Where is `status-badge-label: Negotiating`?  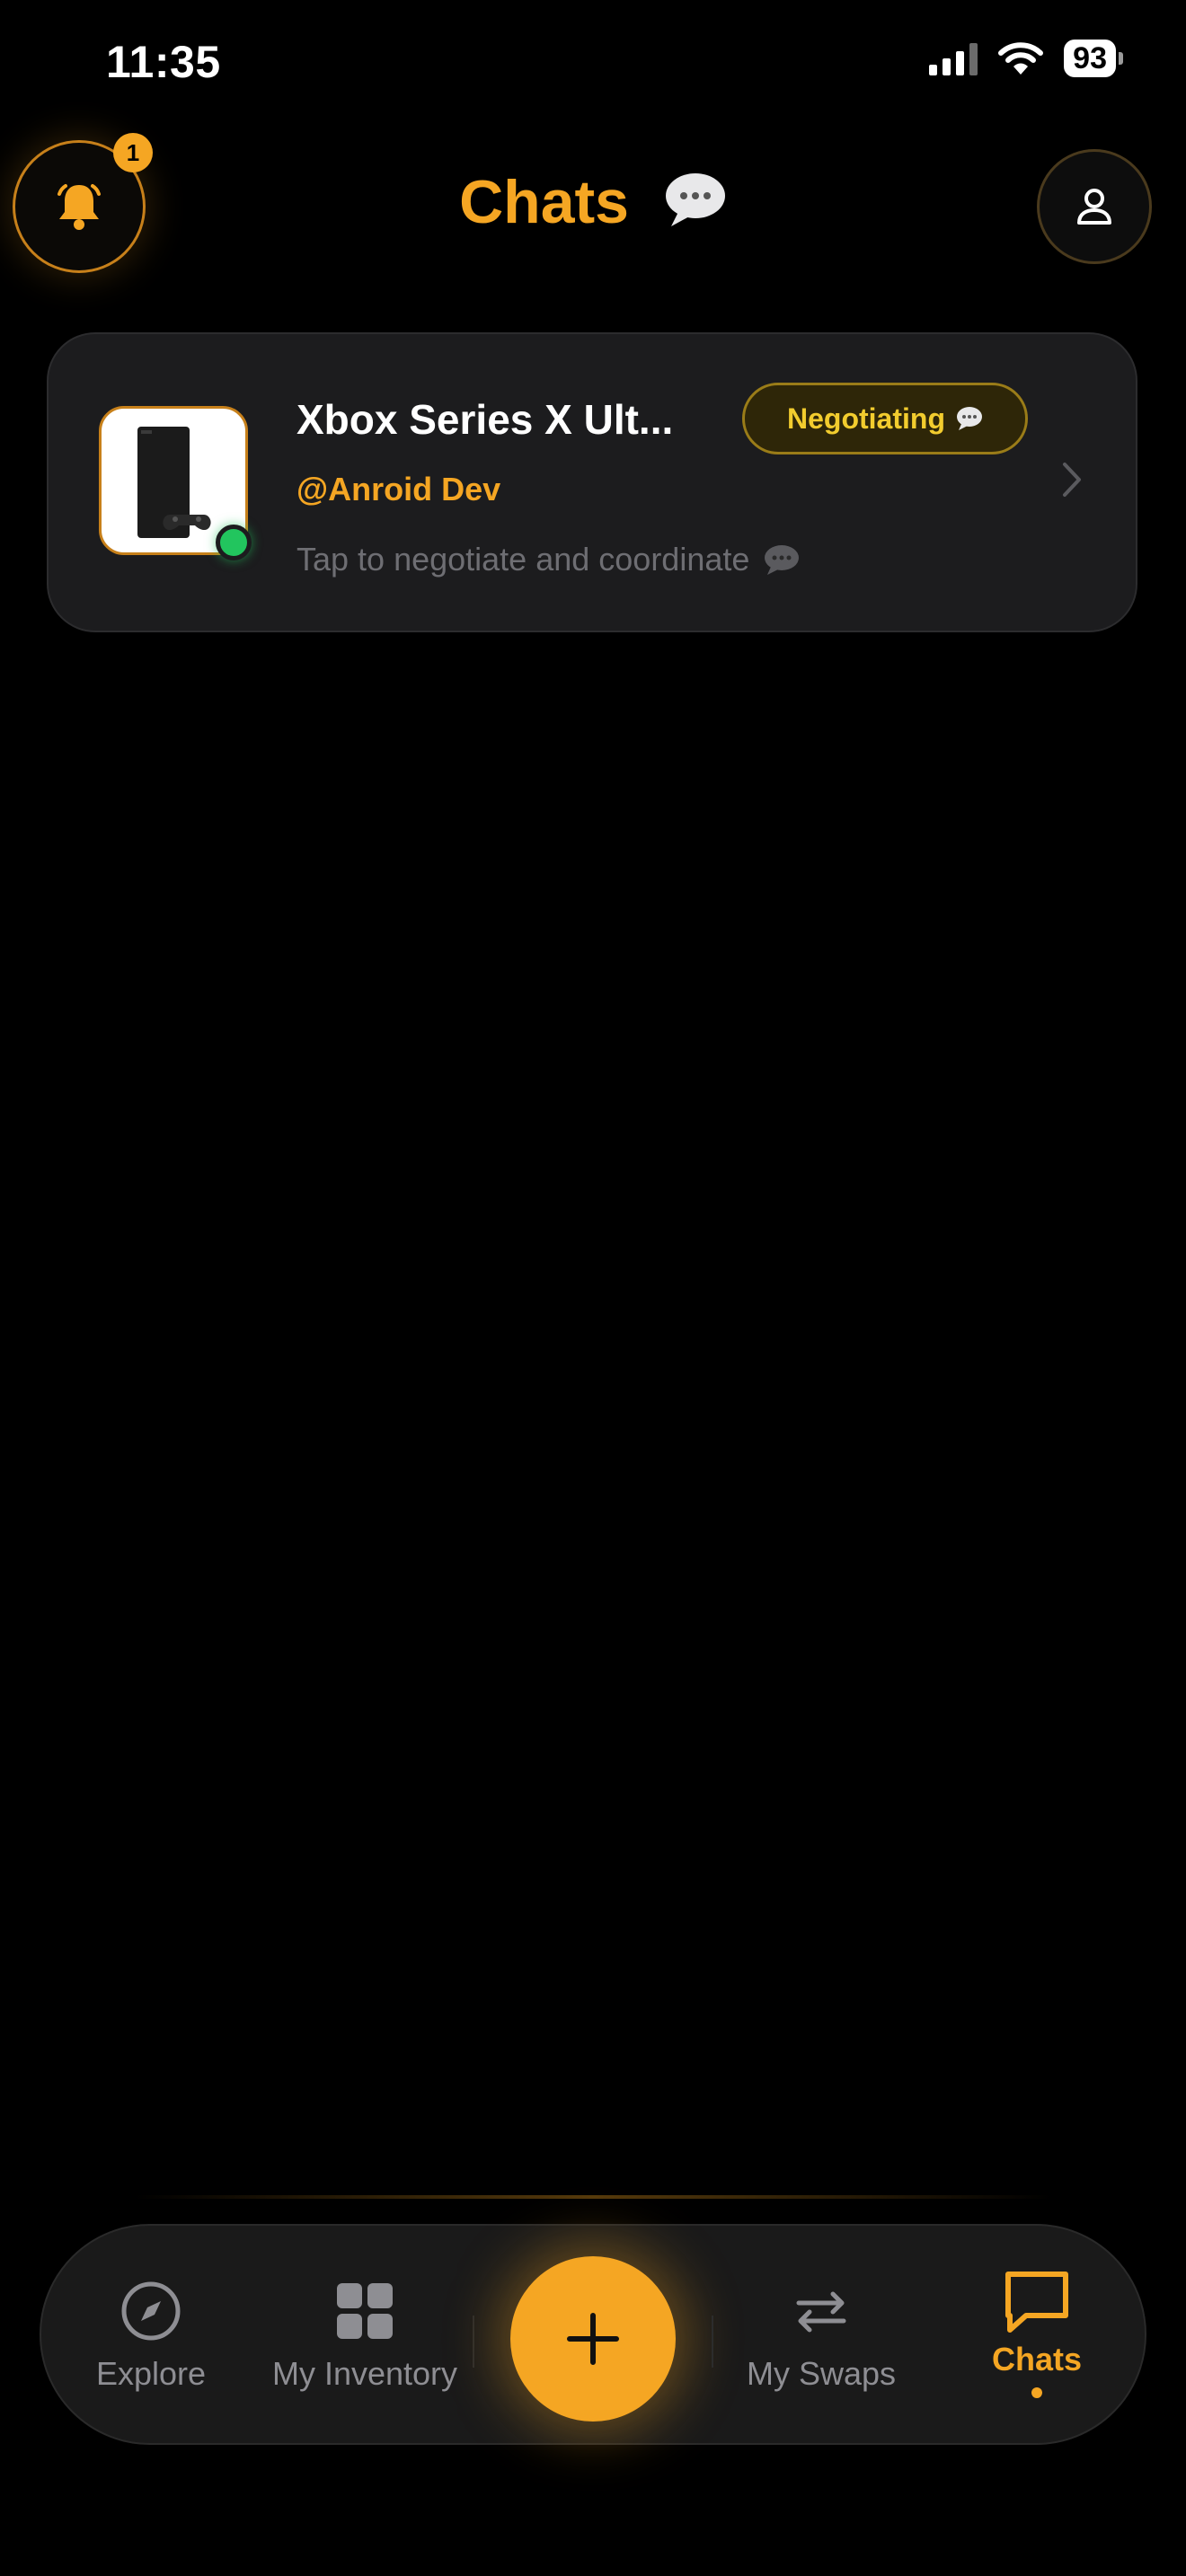
status-badge-label: Negotiating is located at coordinates (866, 418).